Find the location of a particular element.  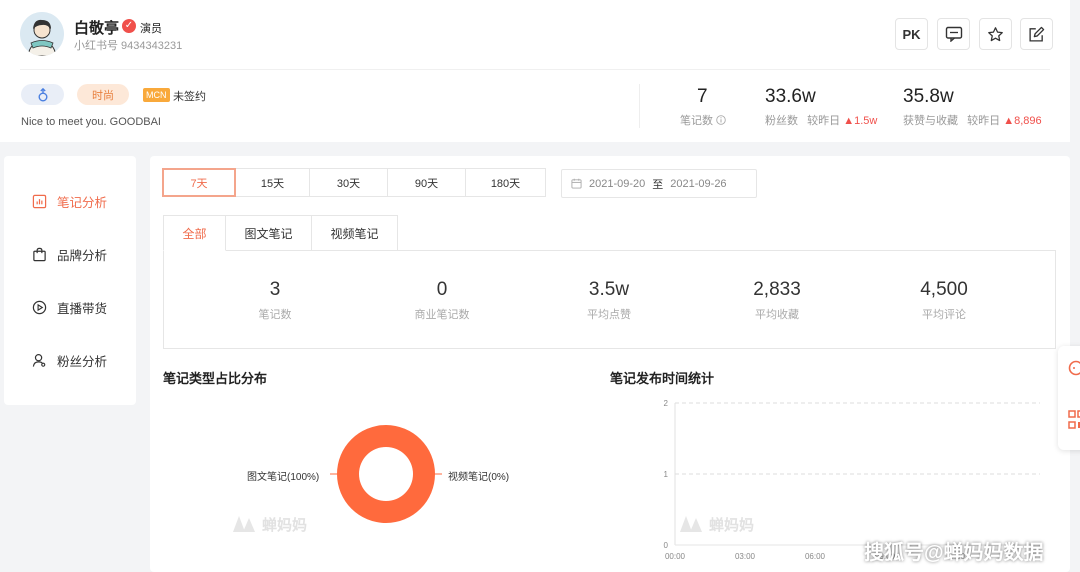

pie-slice-image-notes is located at coordinates (386, 474).